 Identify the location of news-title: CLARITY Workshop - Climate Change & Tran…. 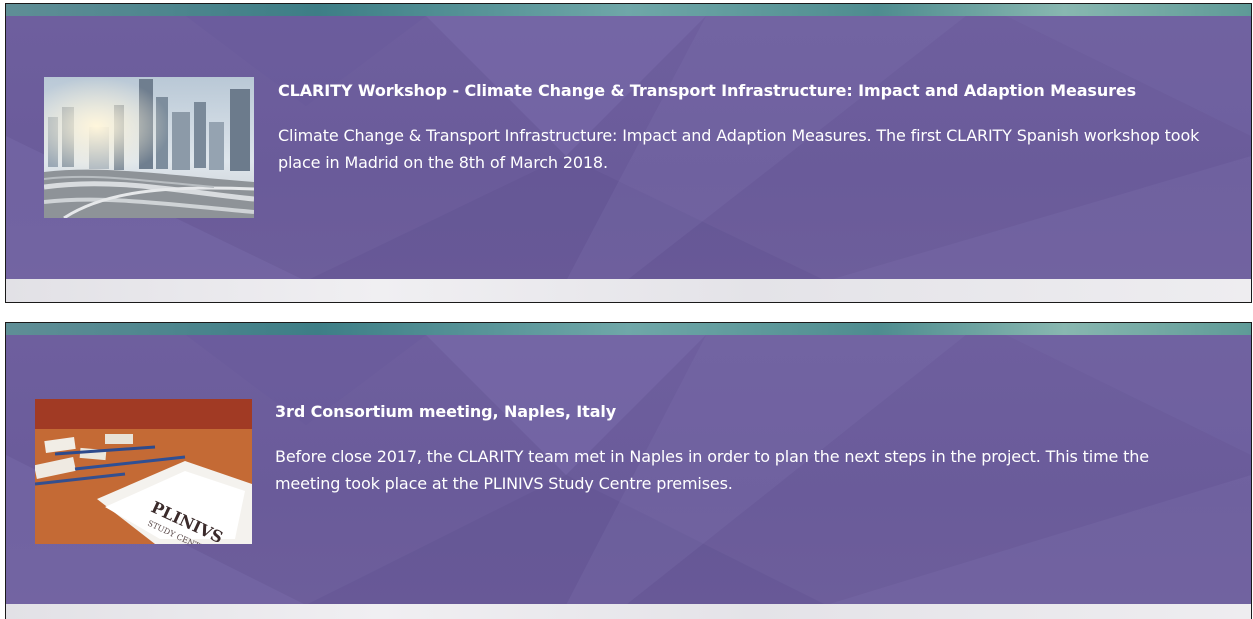
(743, 91).